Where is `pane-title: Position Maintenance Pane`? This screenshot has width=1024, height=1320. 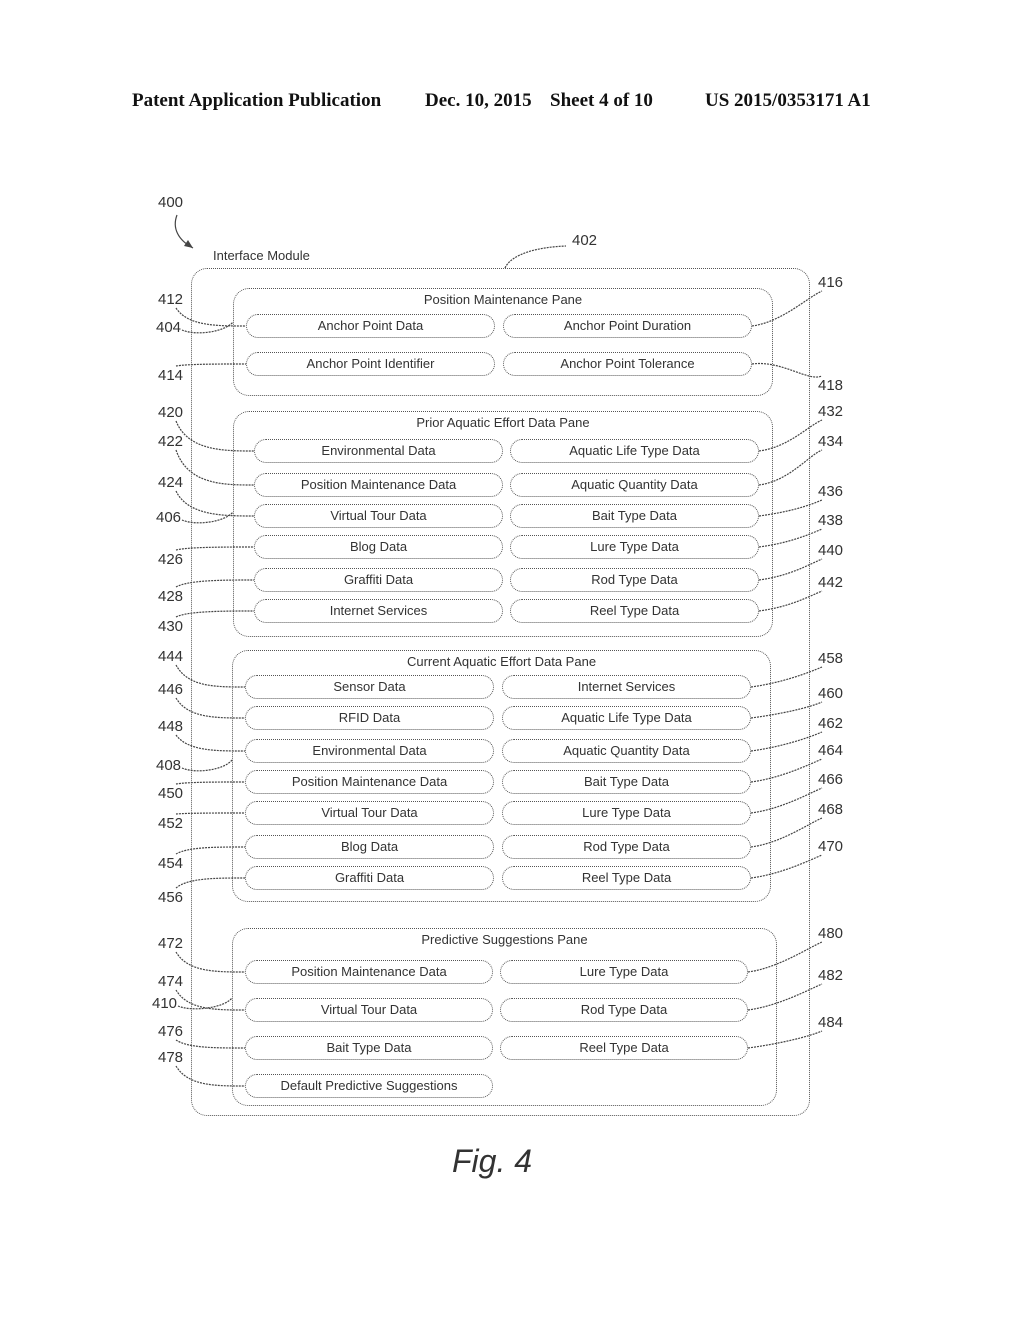 pane-title: Position Maintenance Pane is located at coordinates (503, 299).